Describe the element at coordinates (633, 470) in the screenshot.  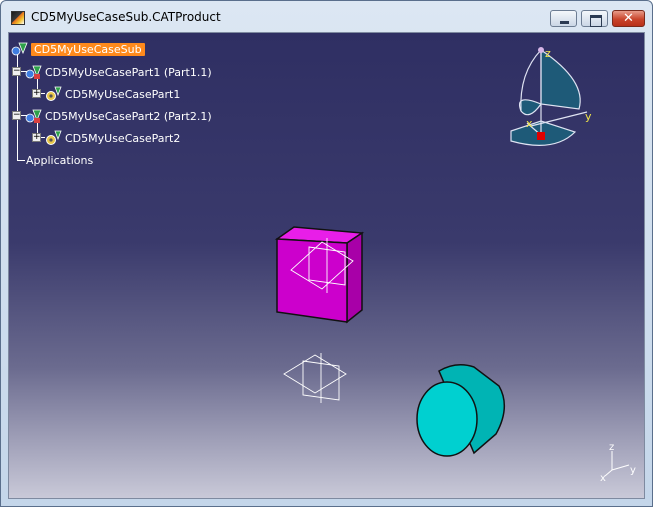
I see `triad-y-label: y` at that location.